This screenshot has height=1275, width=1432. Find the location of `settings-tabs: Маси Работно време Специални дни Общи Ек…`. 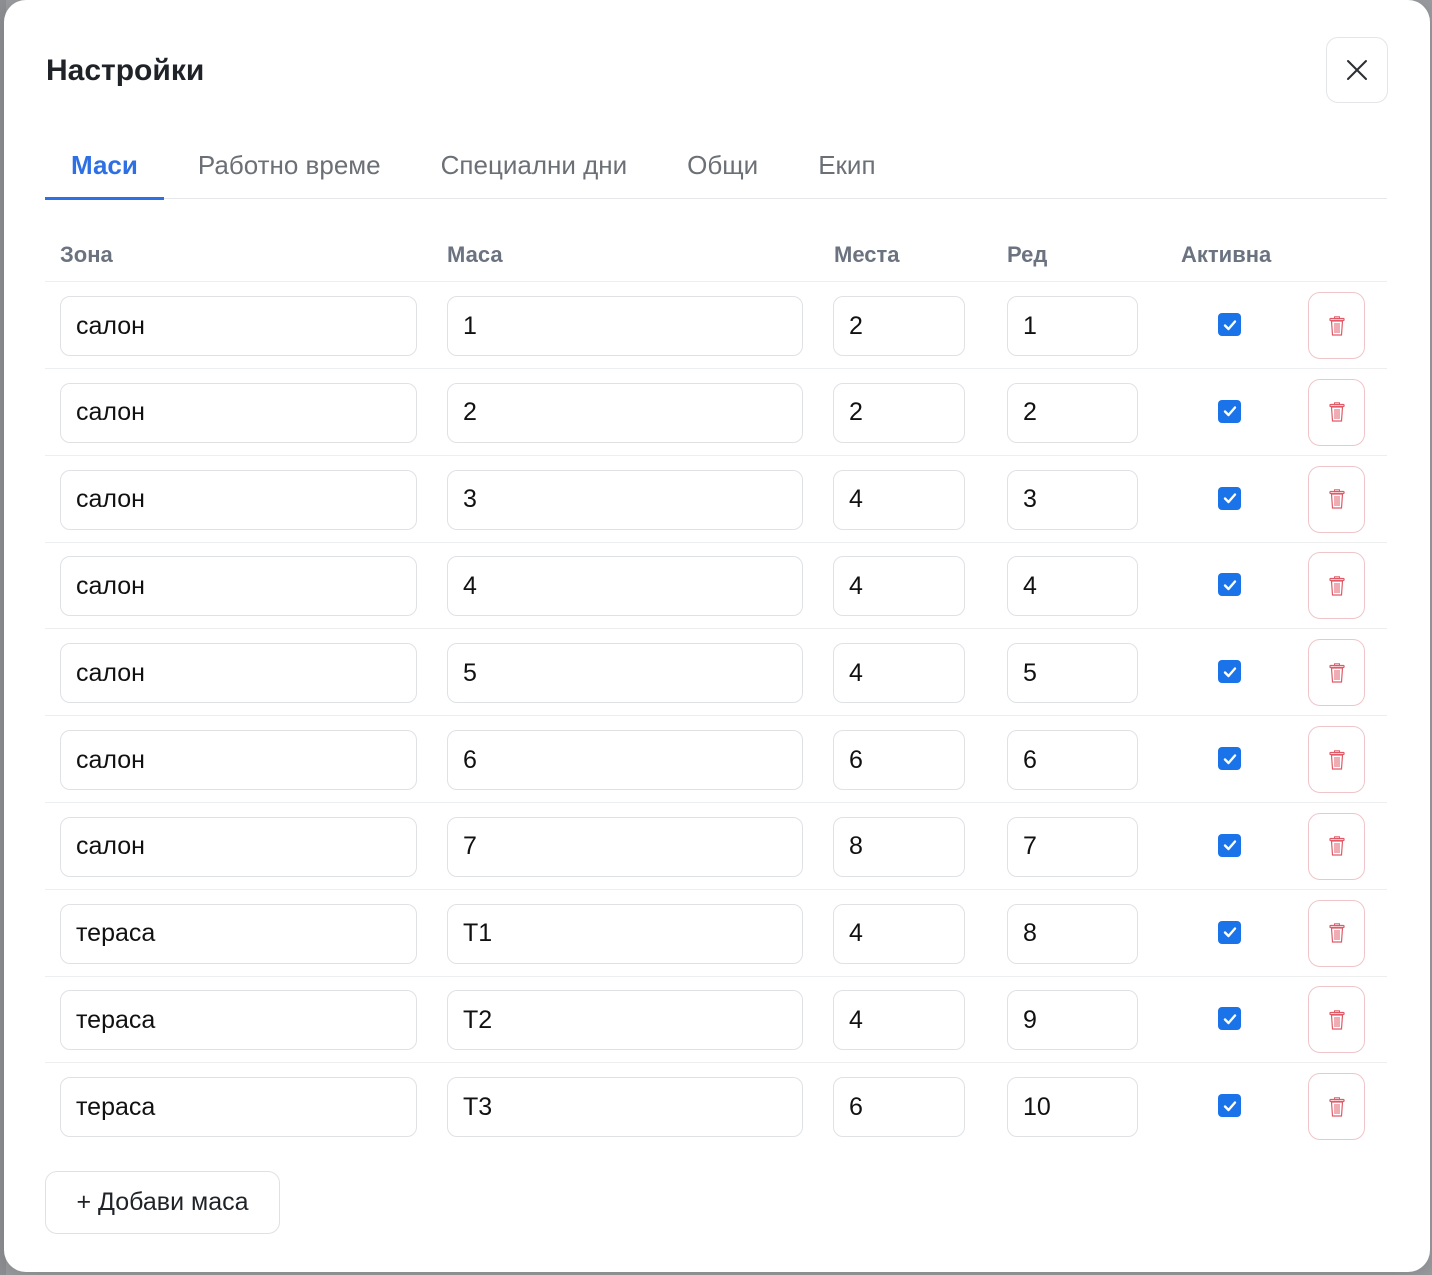

settings-tabs: Маси Работно време Специални дни Общи Ек… is located at coordinates (716, 166).